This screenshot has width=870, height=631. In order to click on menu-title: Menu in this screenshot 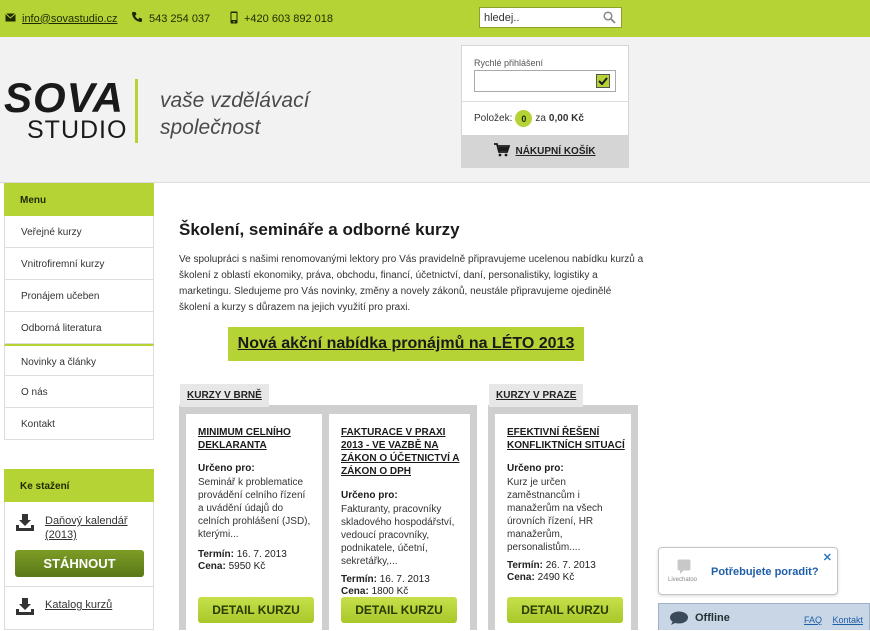, I will do `click(79, 199)`.